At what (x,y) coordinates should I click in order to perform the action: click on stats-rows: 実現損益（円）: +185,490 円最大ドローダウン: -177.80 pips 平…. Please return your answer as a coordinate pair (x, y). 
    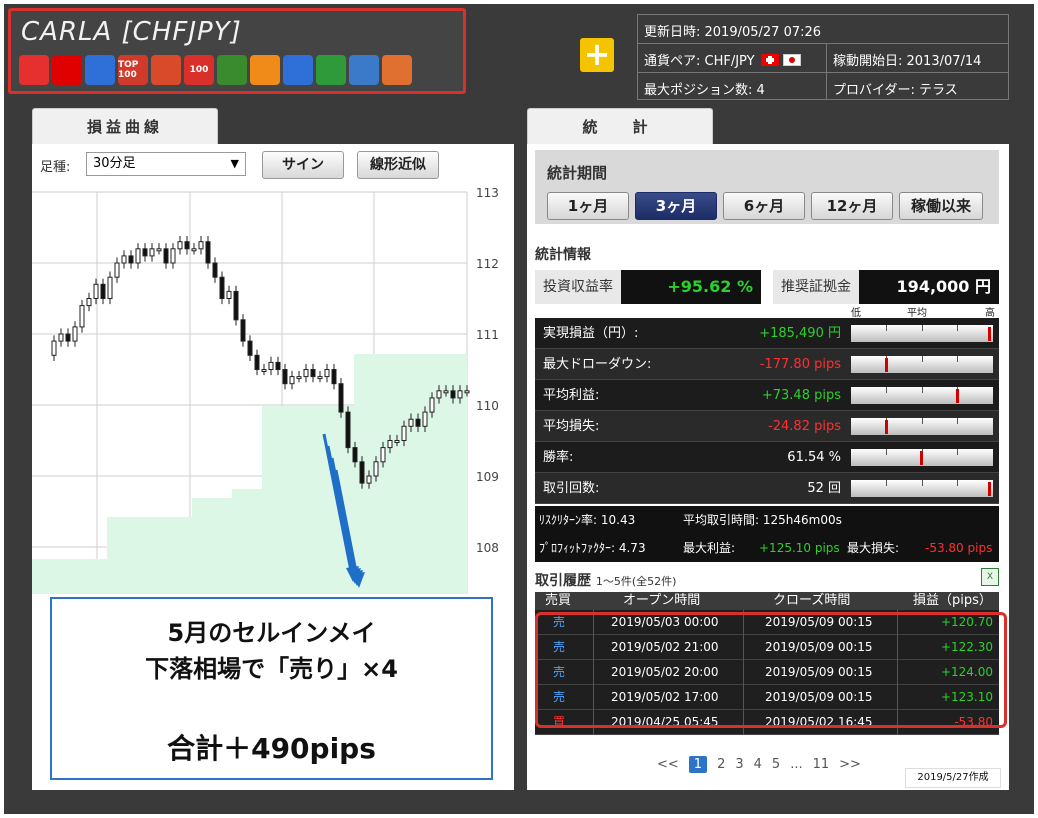
    Looking at the image, I should click on (767, 411).